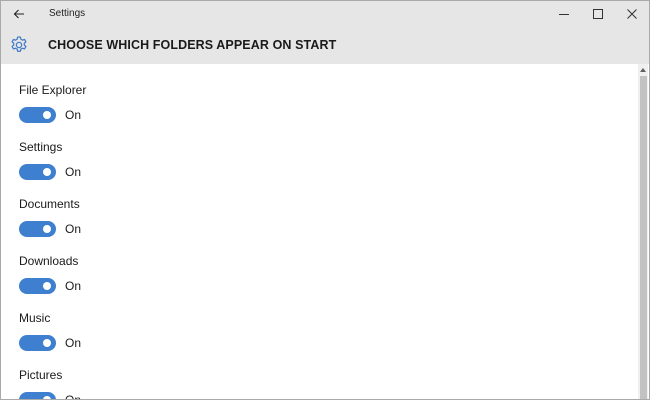  I want to click on maximize-icon, so click(598, 13).